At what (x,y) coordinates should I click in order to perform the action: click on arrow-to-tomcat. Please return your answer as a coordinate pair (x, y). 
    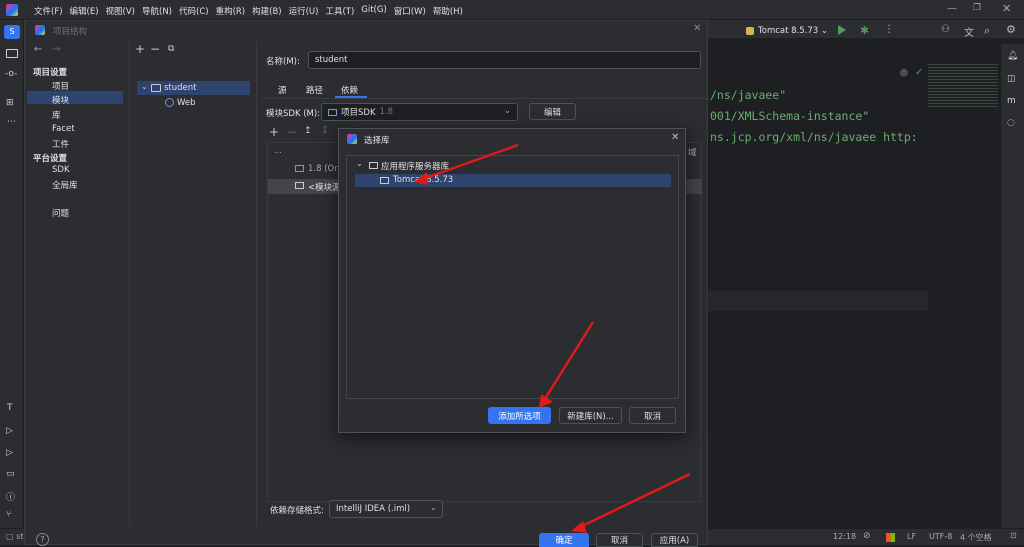
    Looking at the image, I should click on (466, 164).